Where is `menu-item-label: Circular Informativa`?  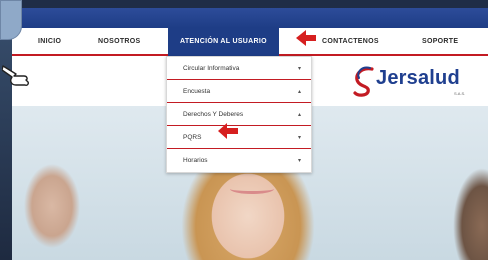 menu-item-label: Circular Informativa is located at coordinates (211, 68).